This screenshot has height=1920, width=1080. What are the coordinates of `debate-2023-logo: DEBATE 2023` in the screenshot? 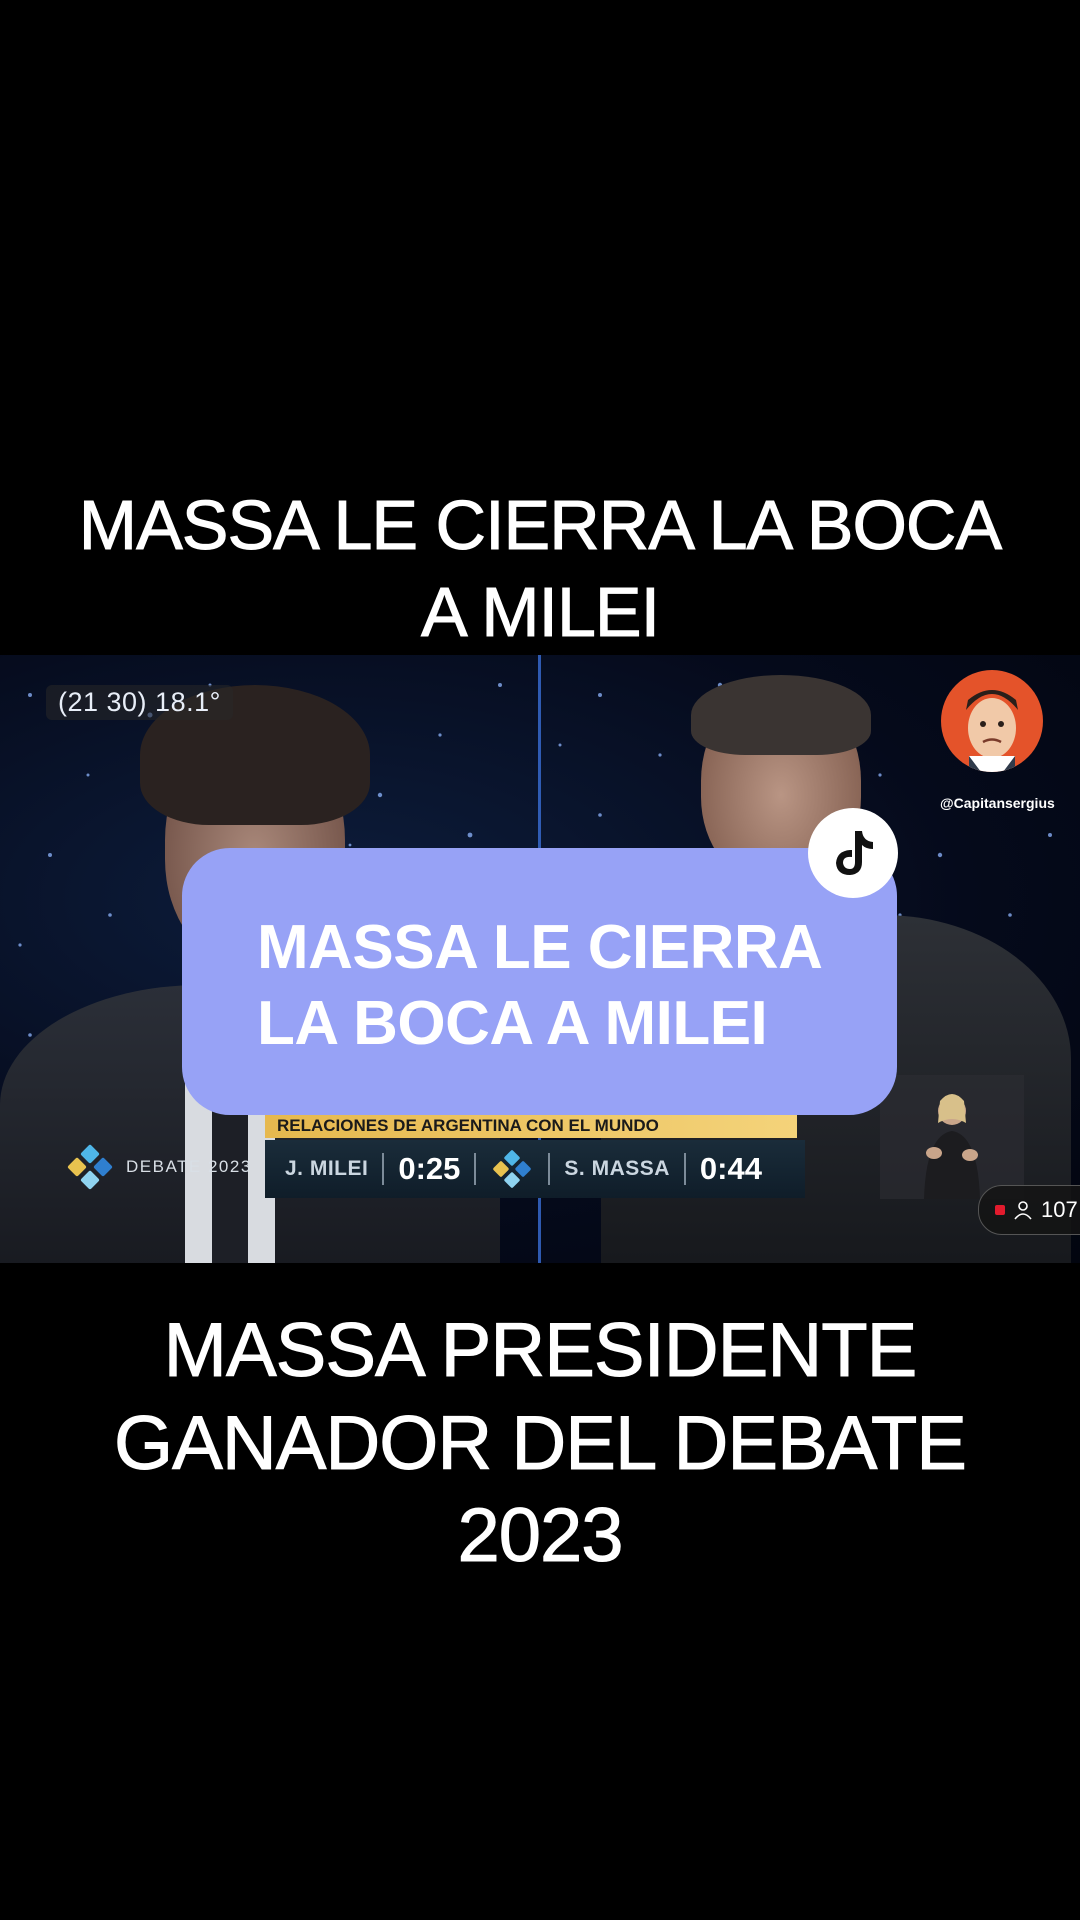 It's located at (159, 1167).